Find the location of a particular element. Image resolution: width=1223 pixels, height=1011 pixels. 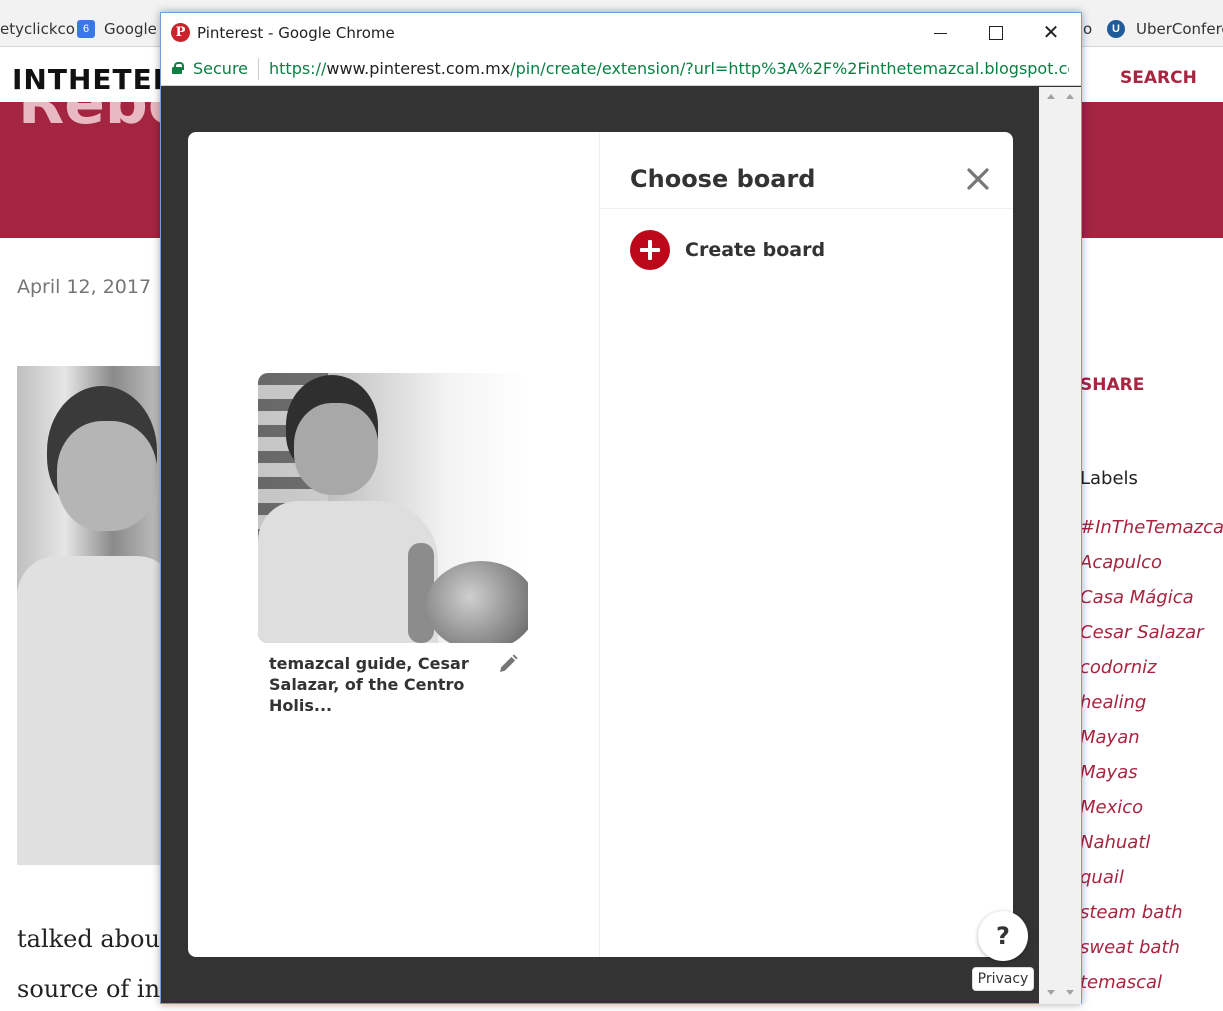

url-scheme: https:// is located at coordinates (298, 68).